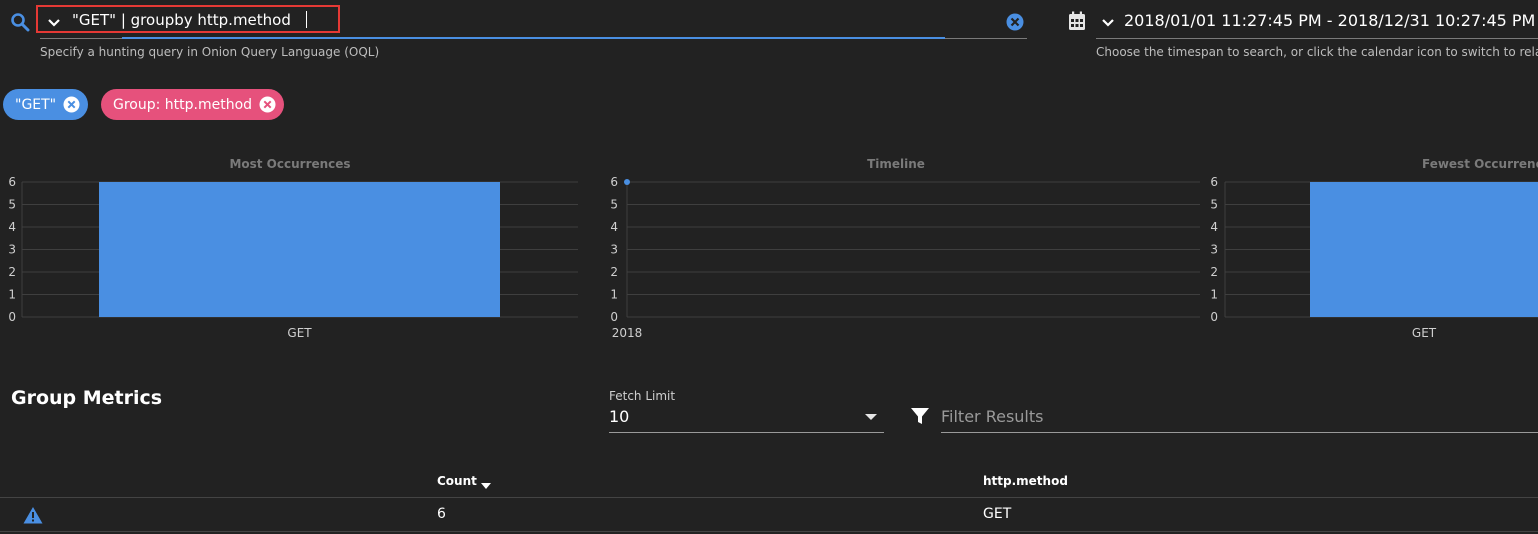 The width and height of the screenshot is (1538, 534). I want to click on daterange-underline, so click(1317, 38).